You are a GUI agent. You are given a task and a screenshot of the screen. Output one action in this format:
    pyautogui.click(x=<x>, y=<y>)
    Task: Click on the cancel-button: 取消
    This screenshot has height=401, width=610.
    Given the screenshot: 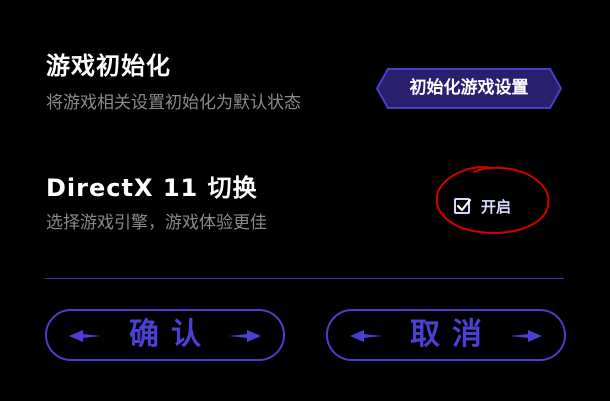 What is the action you would take?
    pyautogui.click(x=446, y=335)
    